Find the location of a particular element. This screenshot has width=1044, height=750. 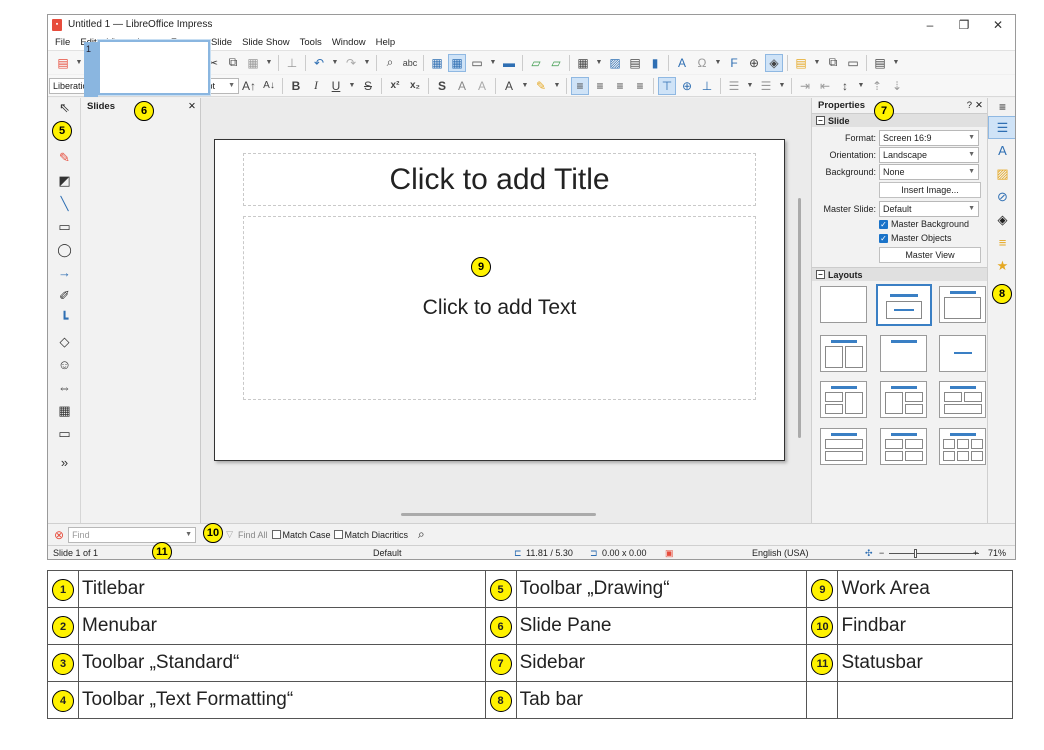

helplines-icon: ▦ is located at coordinates (457, 62).